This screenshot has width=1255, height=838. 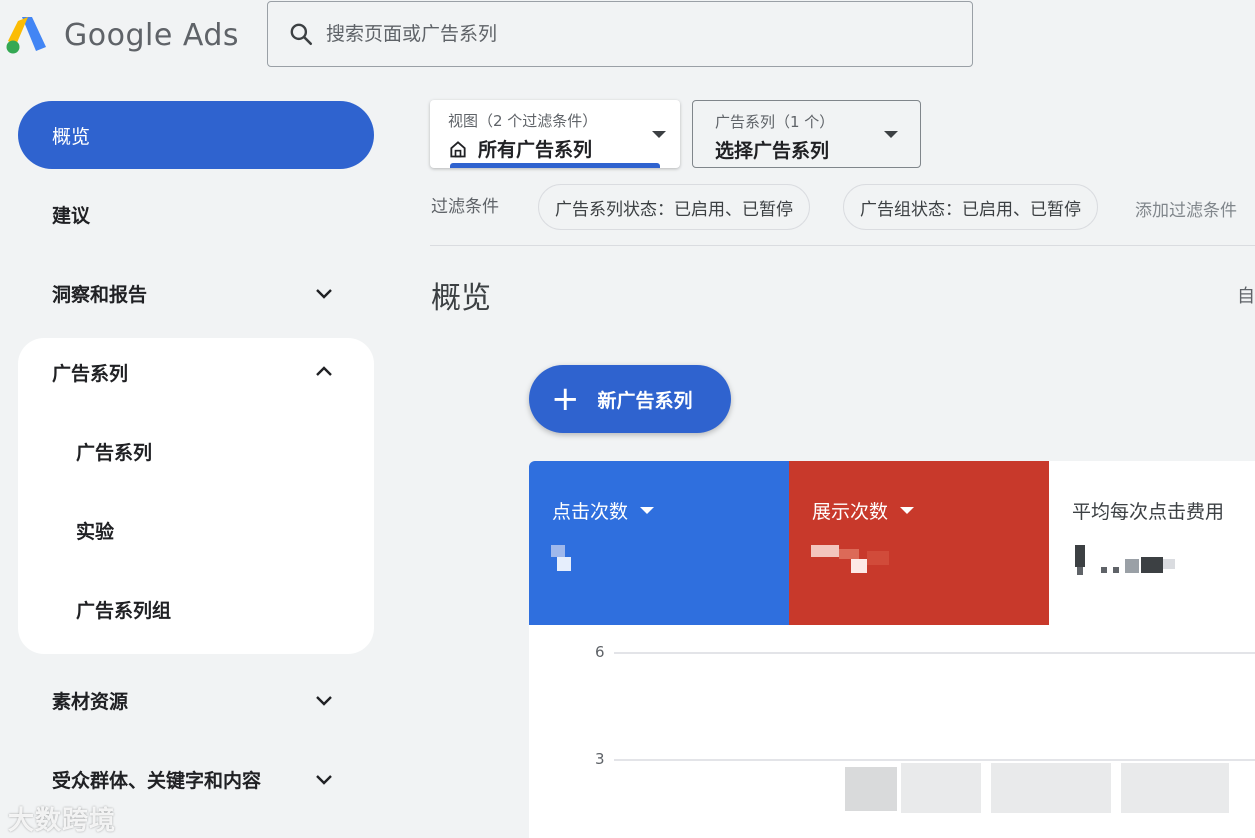 What do you see at coordinates (626, 34) in the screenshot?
I see `search-input` at bounding box center [626, 34].